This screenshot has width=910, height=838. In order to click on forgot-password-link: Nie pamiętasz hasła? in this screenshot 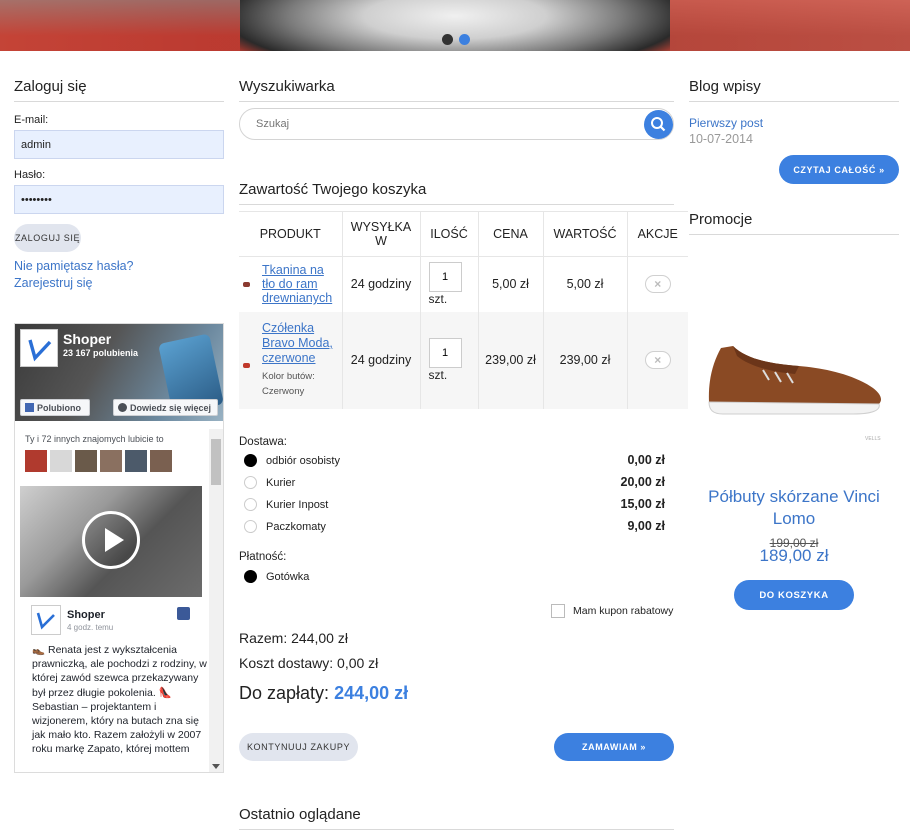, I will do `click(74, 266)`.